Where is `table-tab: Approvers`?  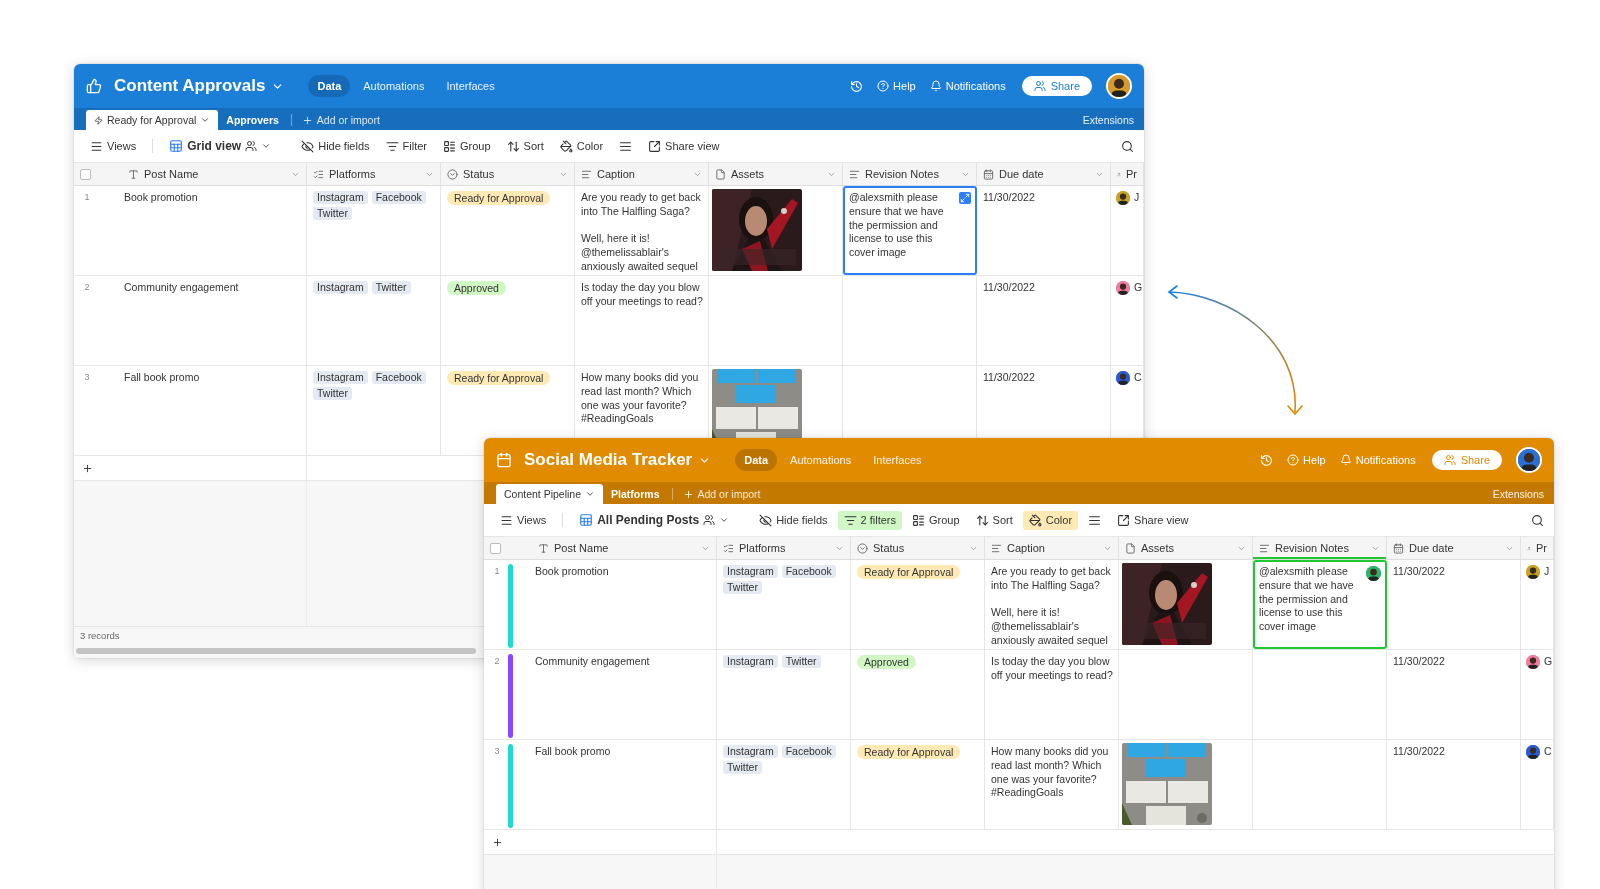
table-tab: Approvers is located at coordinates (252, 120).